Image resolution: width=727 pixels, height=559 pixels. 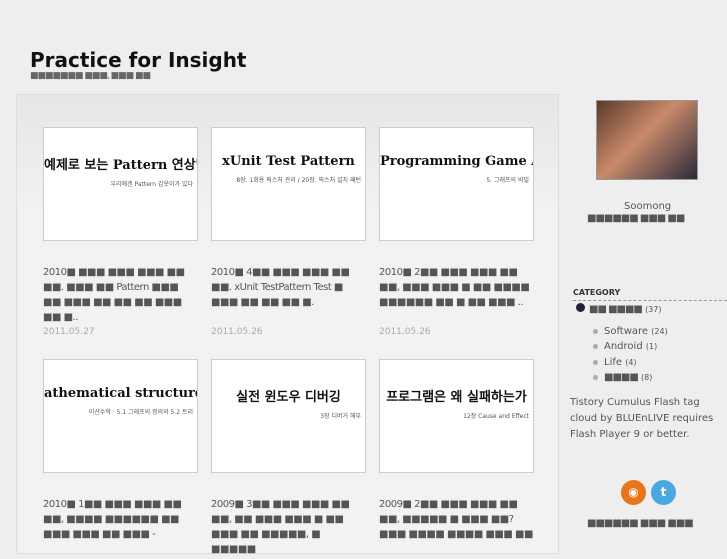 What do you see at coordinates (140, 412) in the screenshot?
I see `thumbnail-subtitle: 이산수학 · 5.1 그래프의 정의와 5.2 트리` at bounding box center [140, 412].